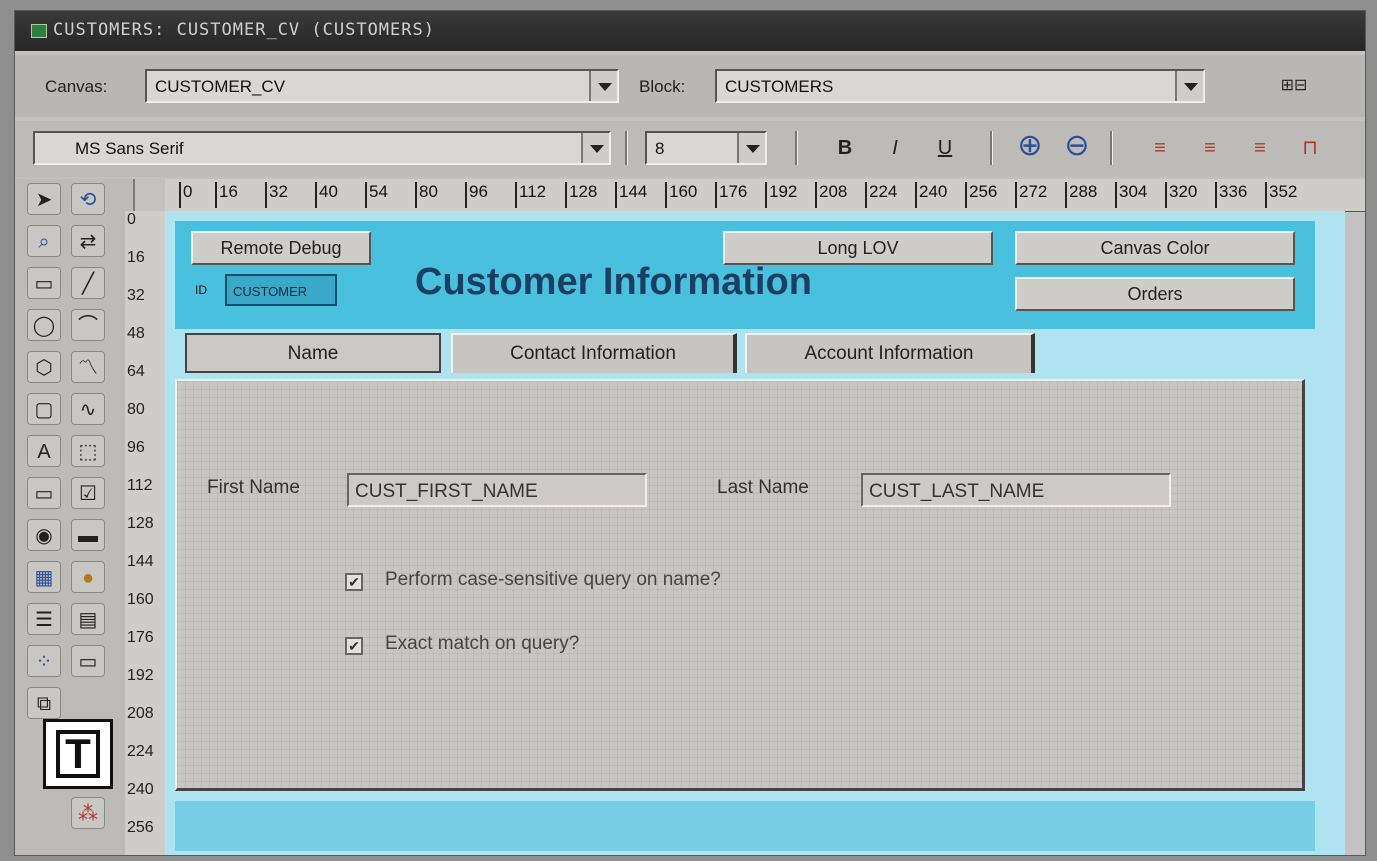  Describe the element at coordinates (1016, 490) in the screenshot. I see `last-name-field: CUST_LAST_NAME` at that location.